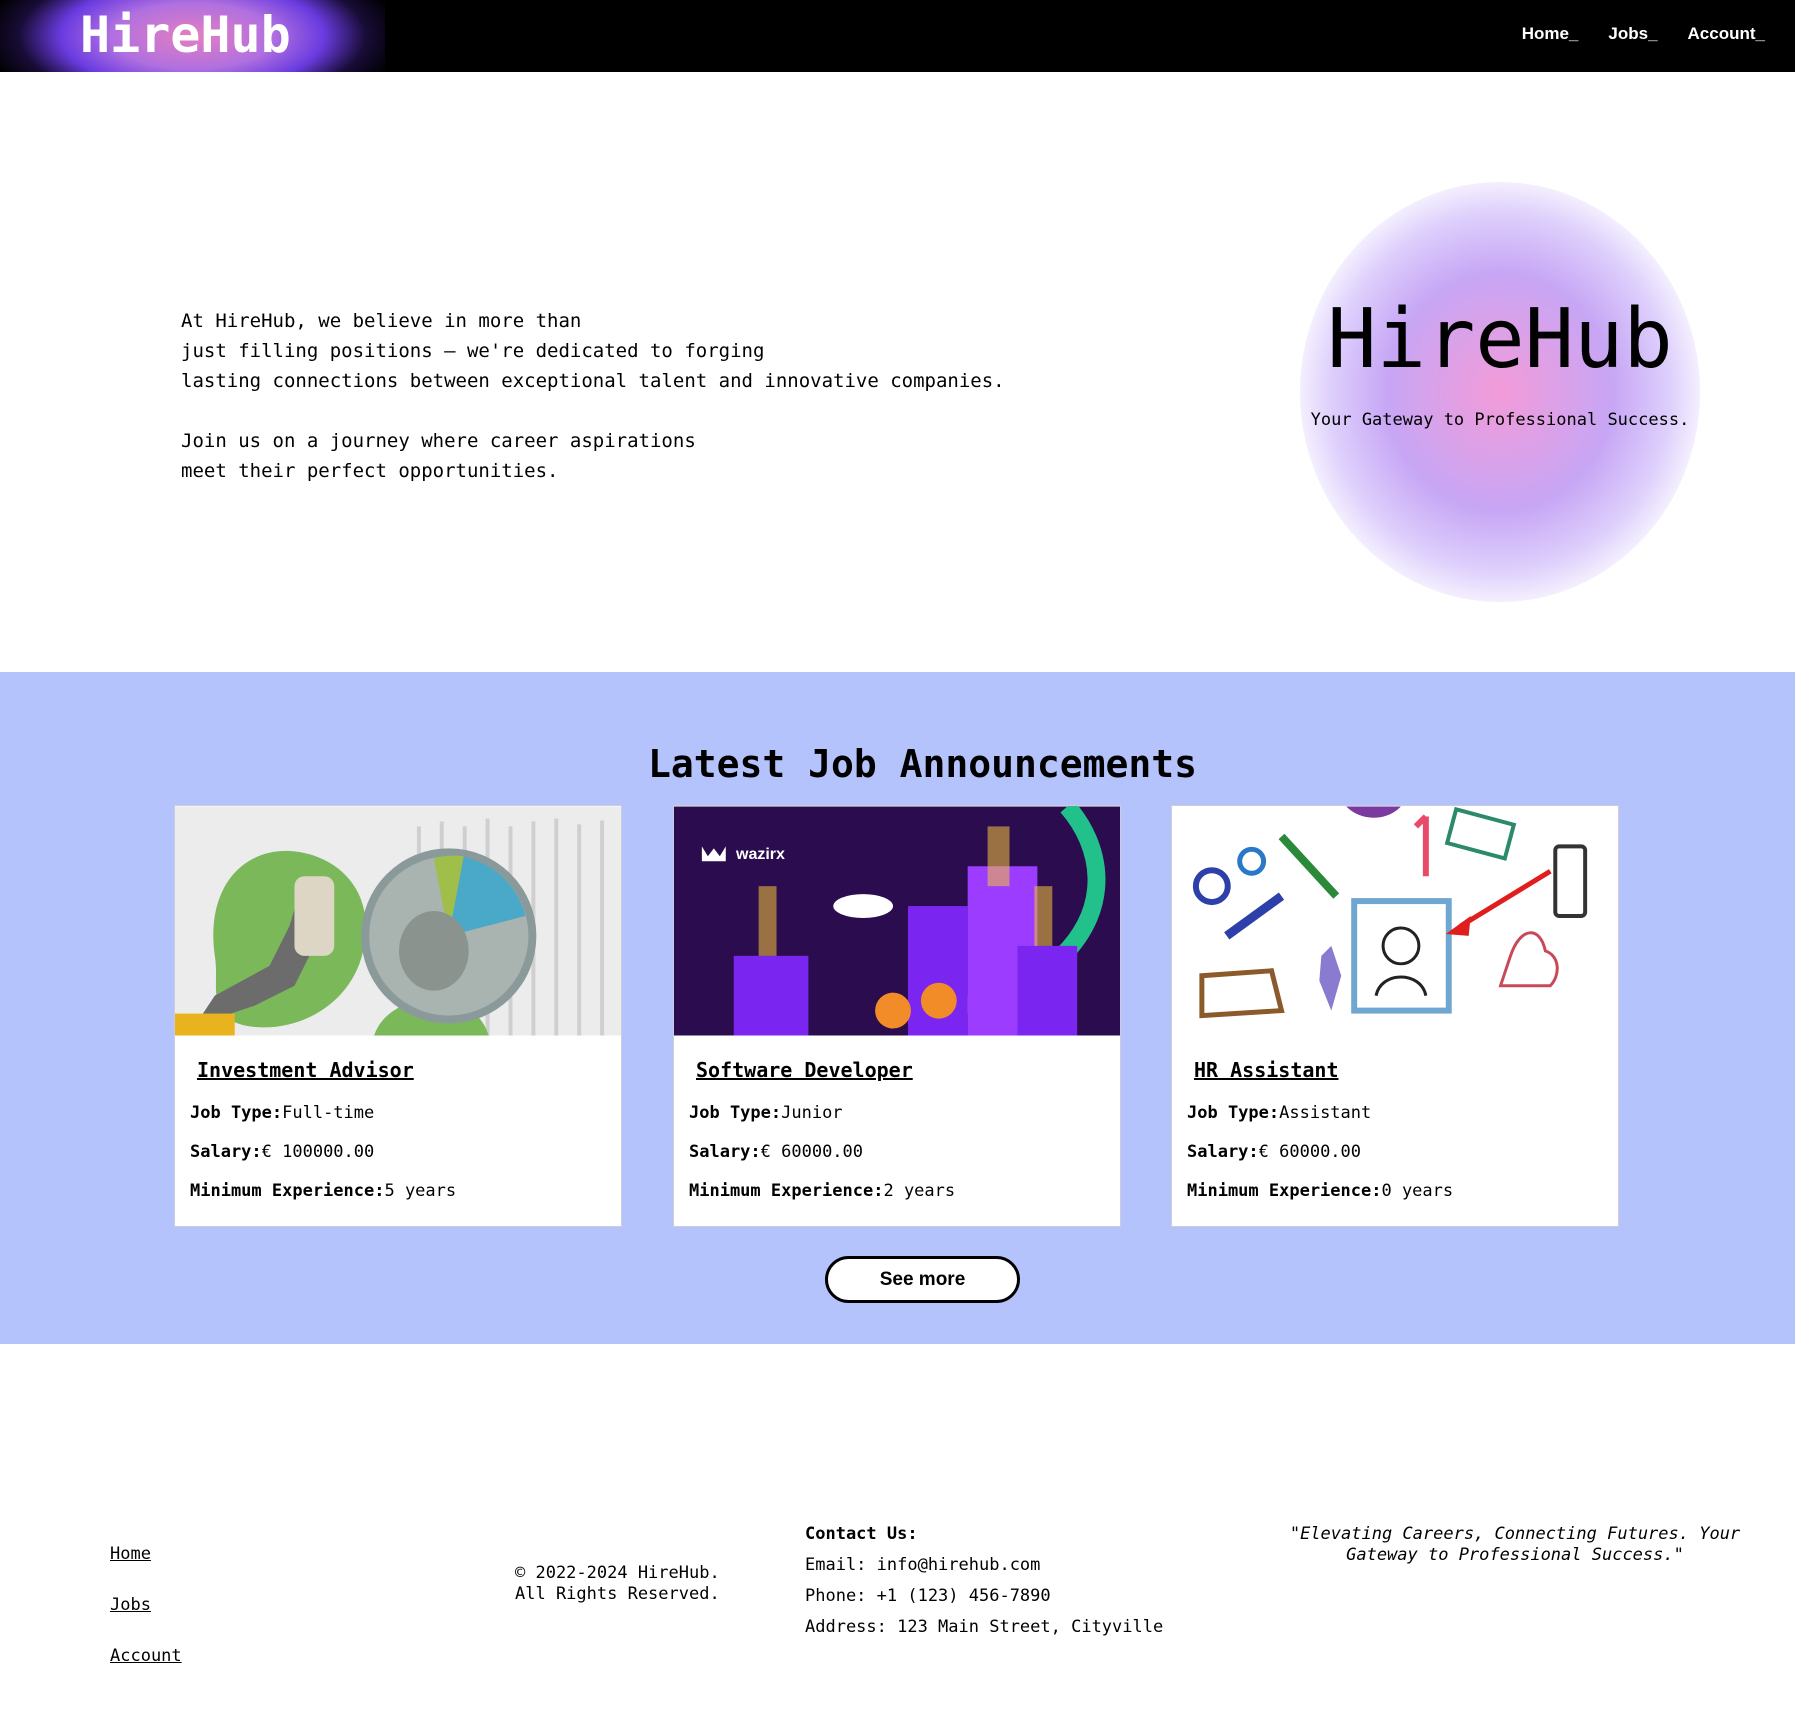 The height and width of the screenshot is (1716, 1795). I want to click on hero-subtitle: Your Gateway to Professional Success., so click(1500, 420).